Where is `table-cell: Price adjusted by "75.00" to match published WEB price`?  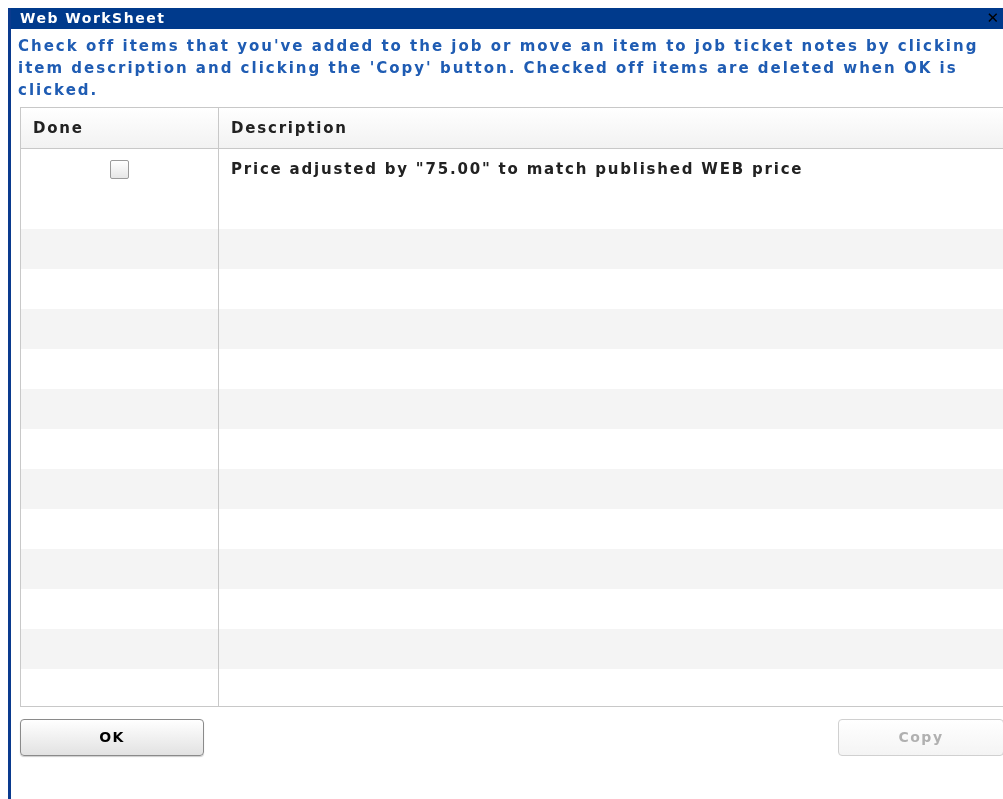
table-cell: Price adjusted by "75.00" to match published WEB price is located at coordinates (611, 169).